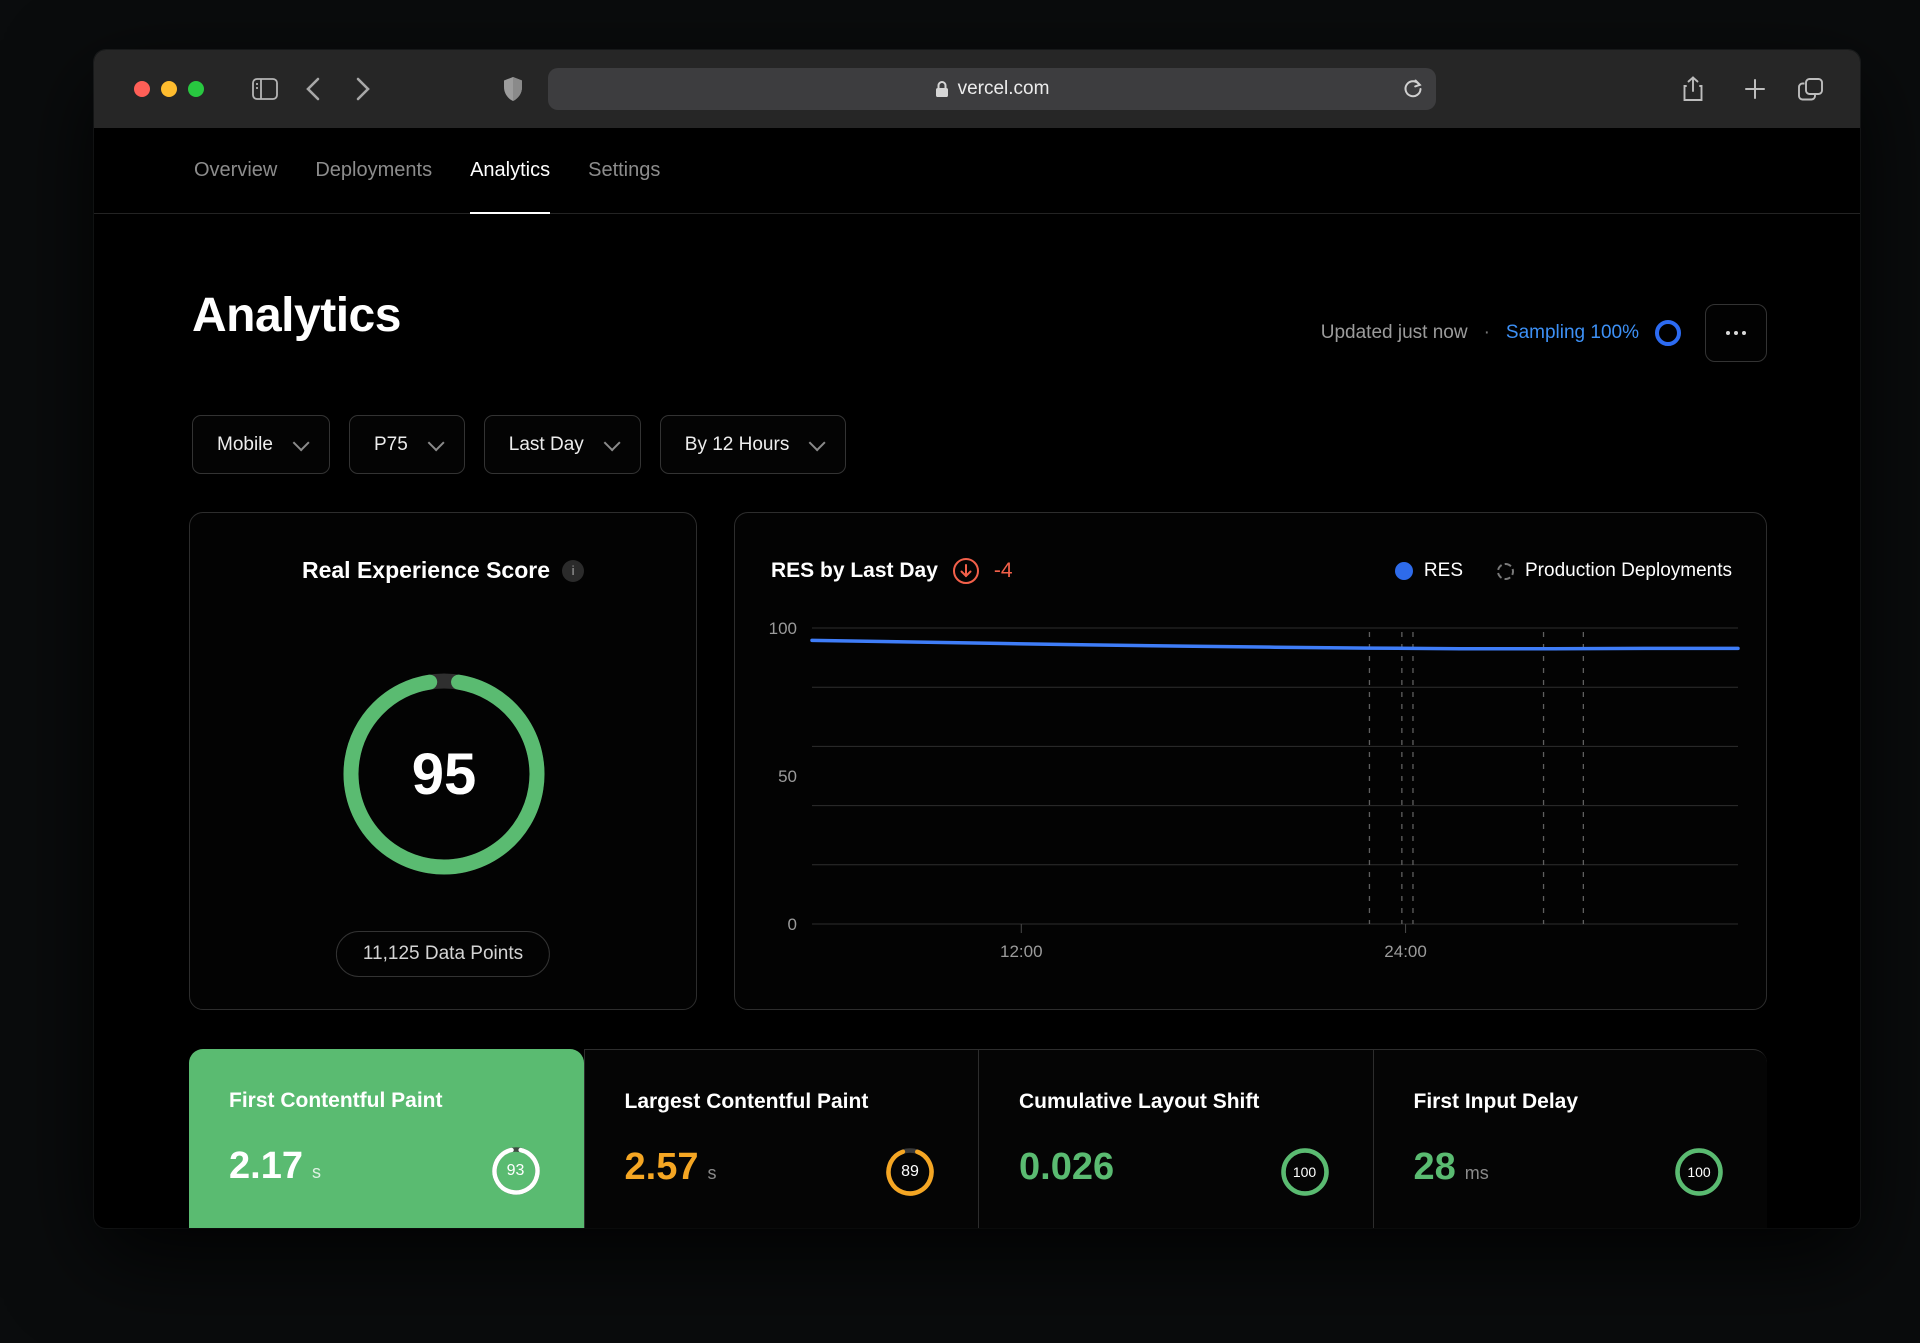  What do you see at coordinates (712, 1173) in the screenshot?
I see `lcp-unit: s` at bounding box center [712, 1173].